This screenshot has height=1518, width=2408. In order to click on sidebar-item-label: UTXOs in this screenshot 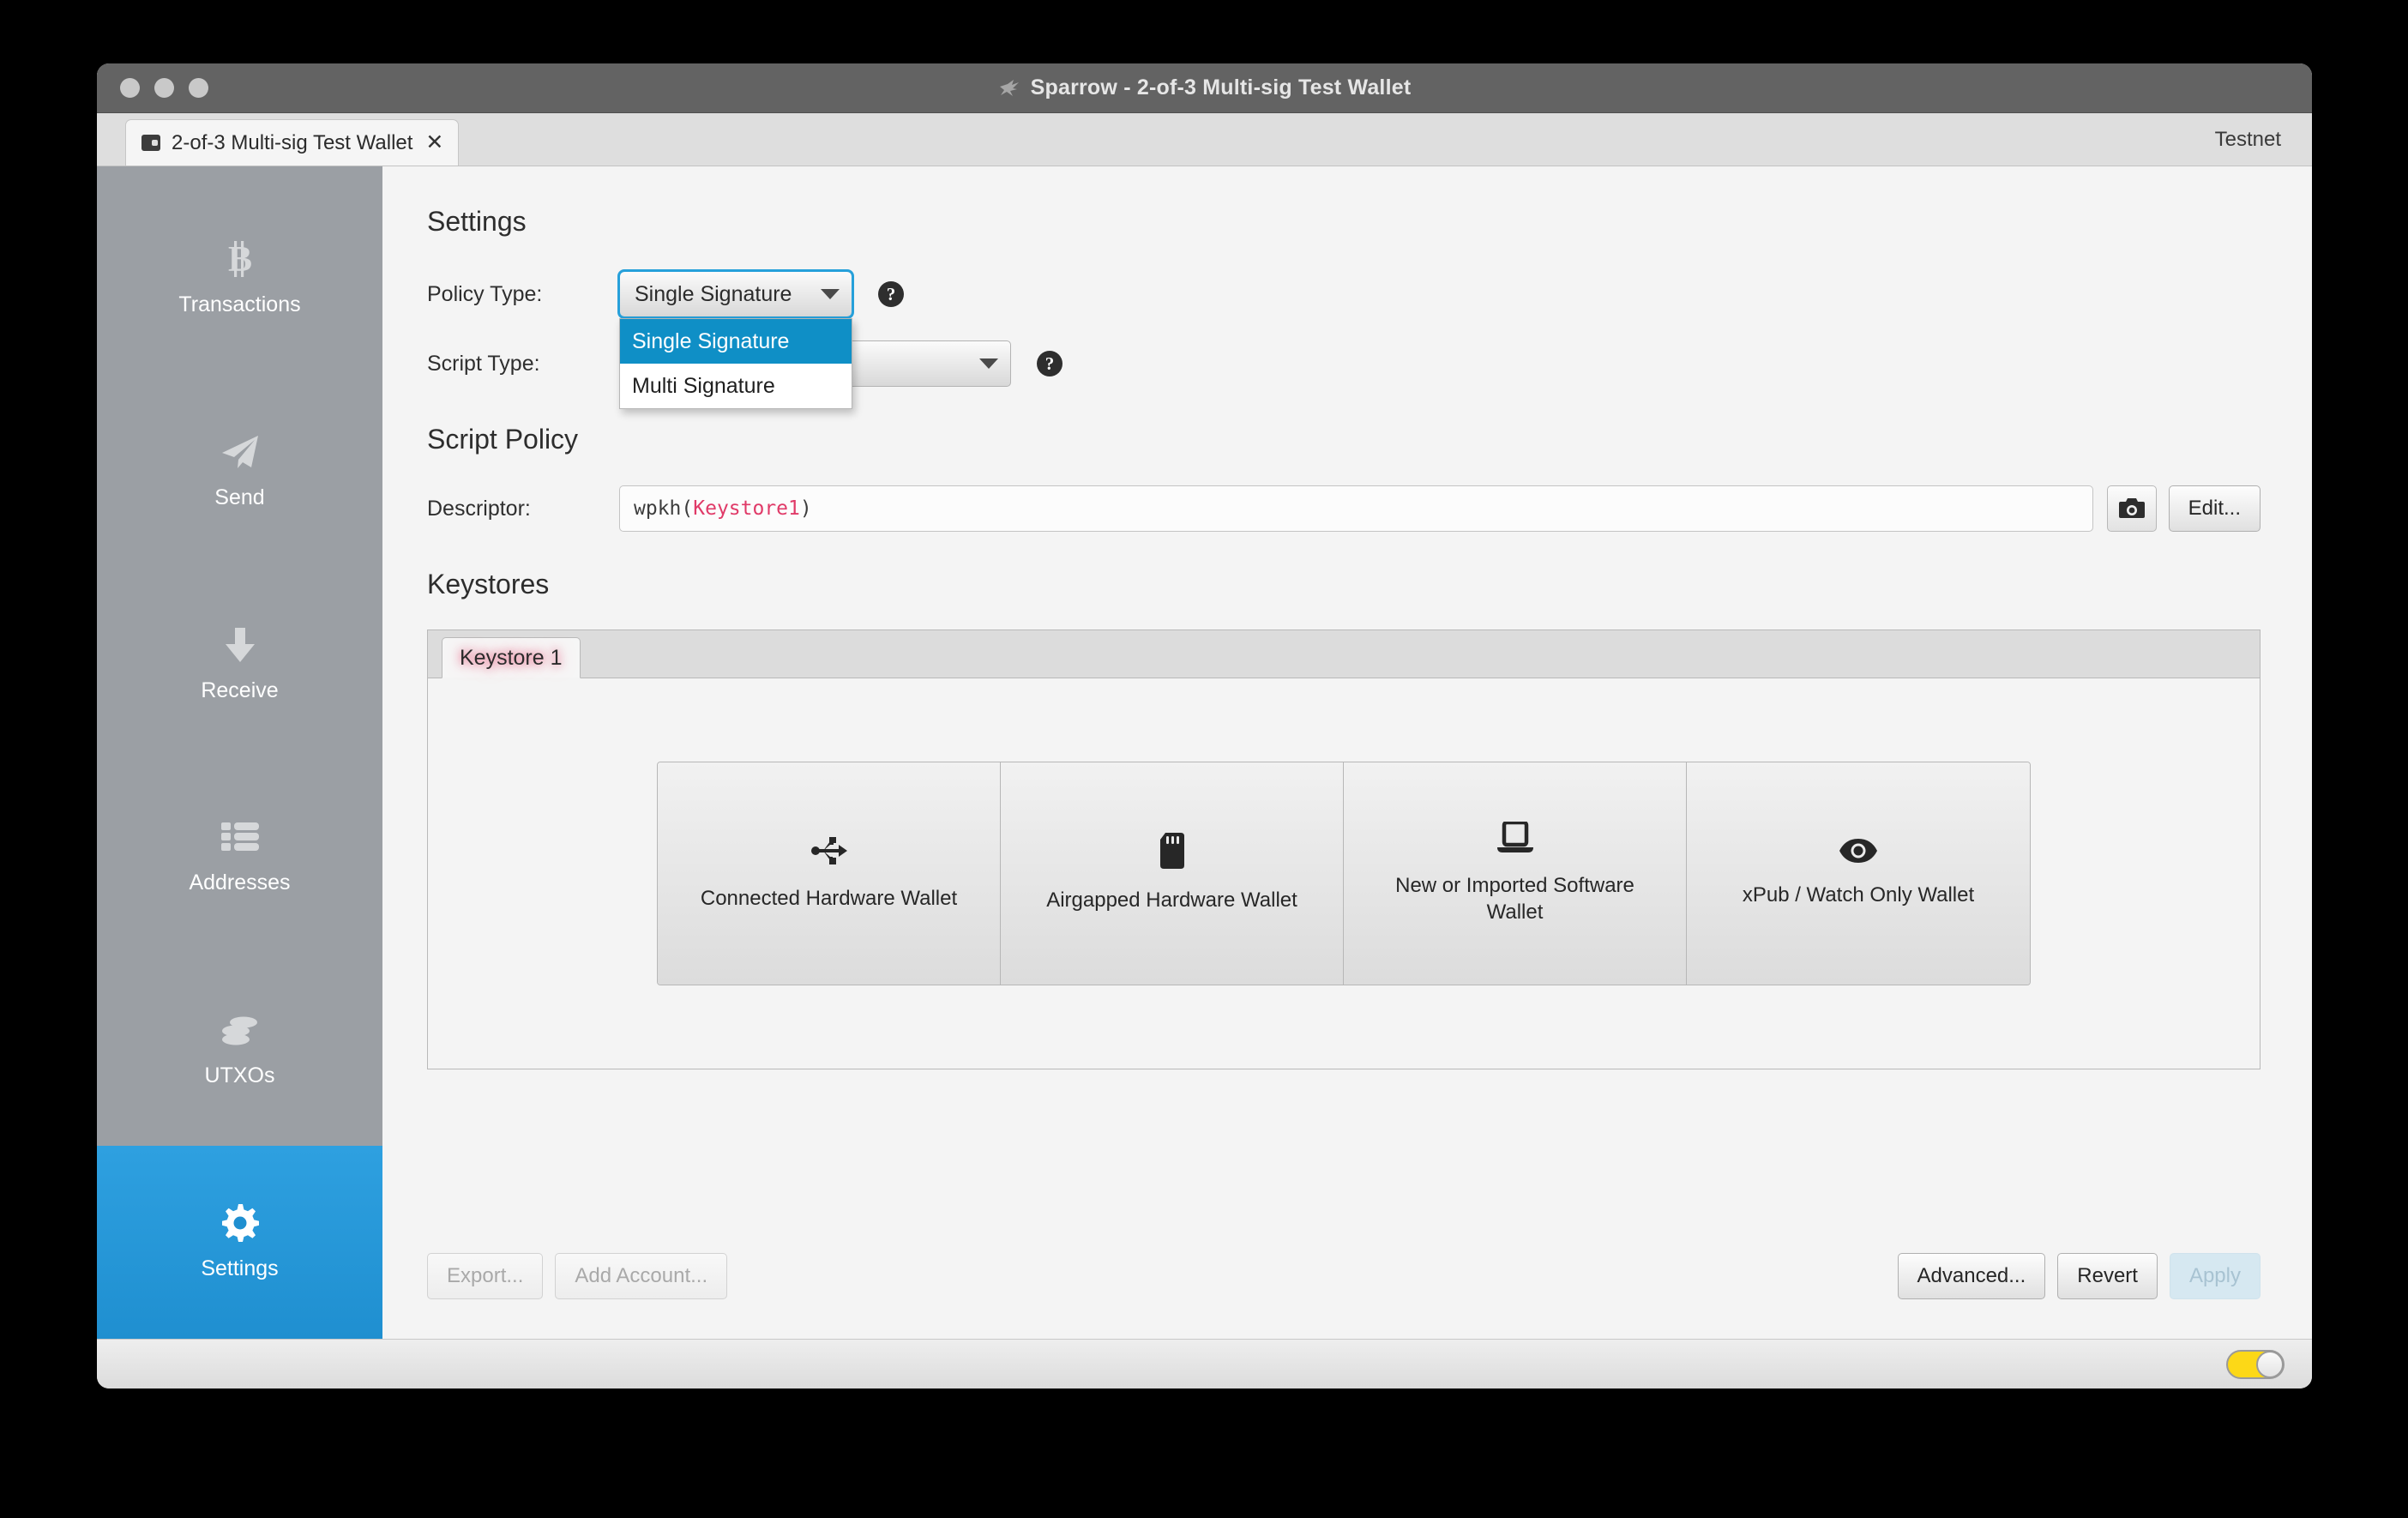, I will do `click(239, 1075)`.